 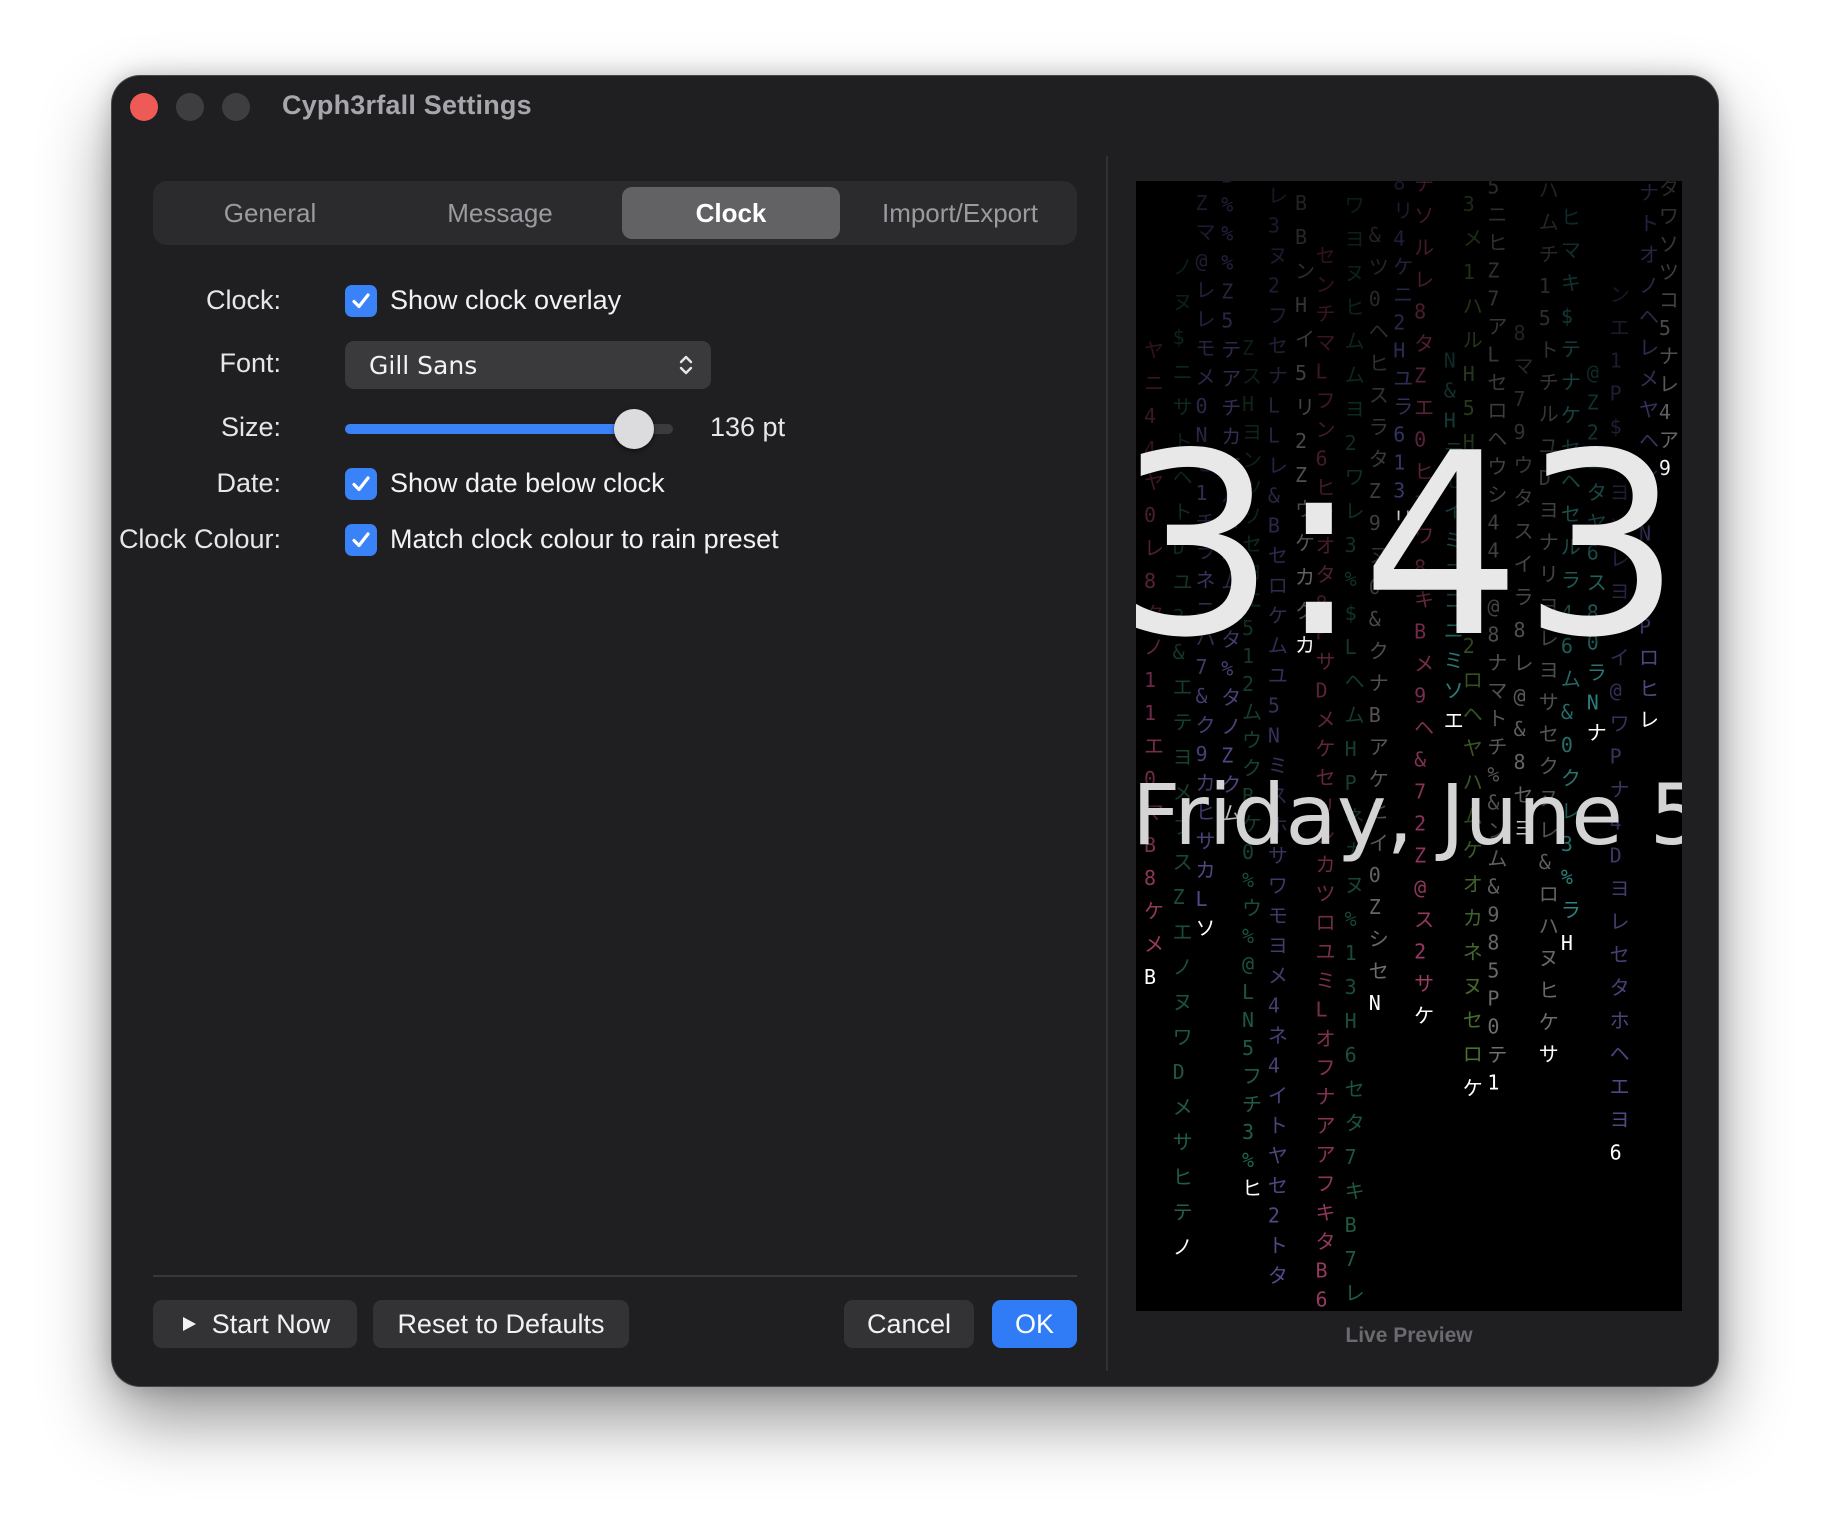 What do you see at coordinates (1493, 942) in the screenshot?
I see `rain-glyph: 8` at bounding box center [1493, 942].